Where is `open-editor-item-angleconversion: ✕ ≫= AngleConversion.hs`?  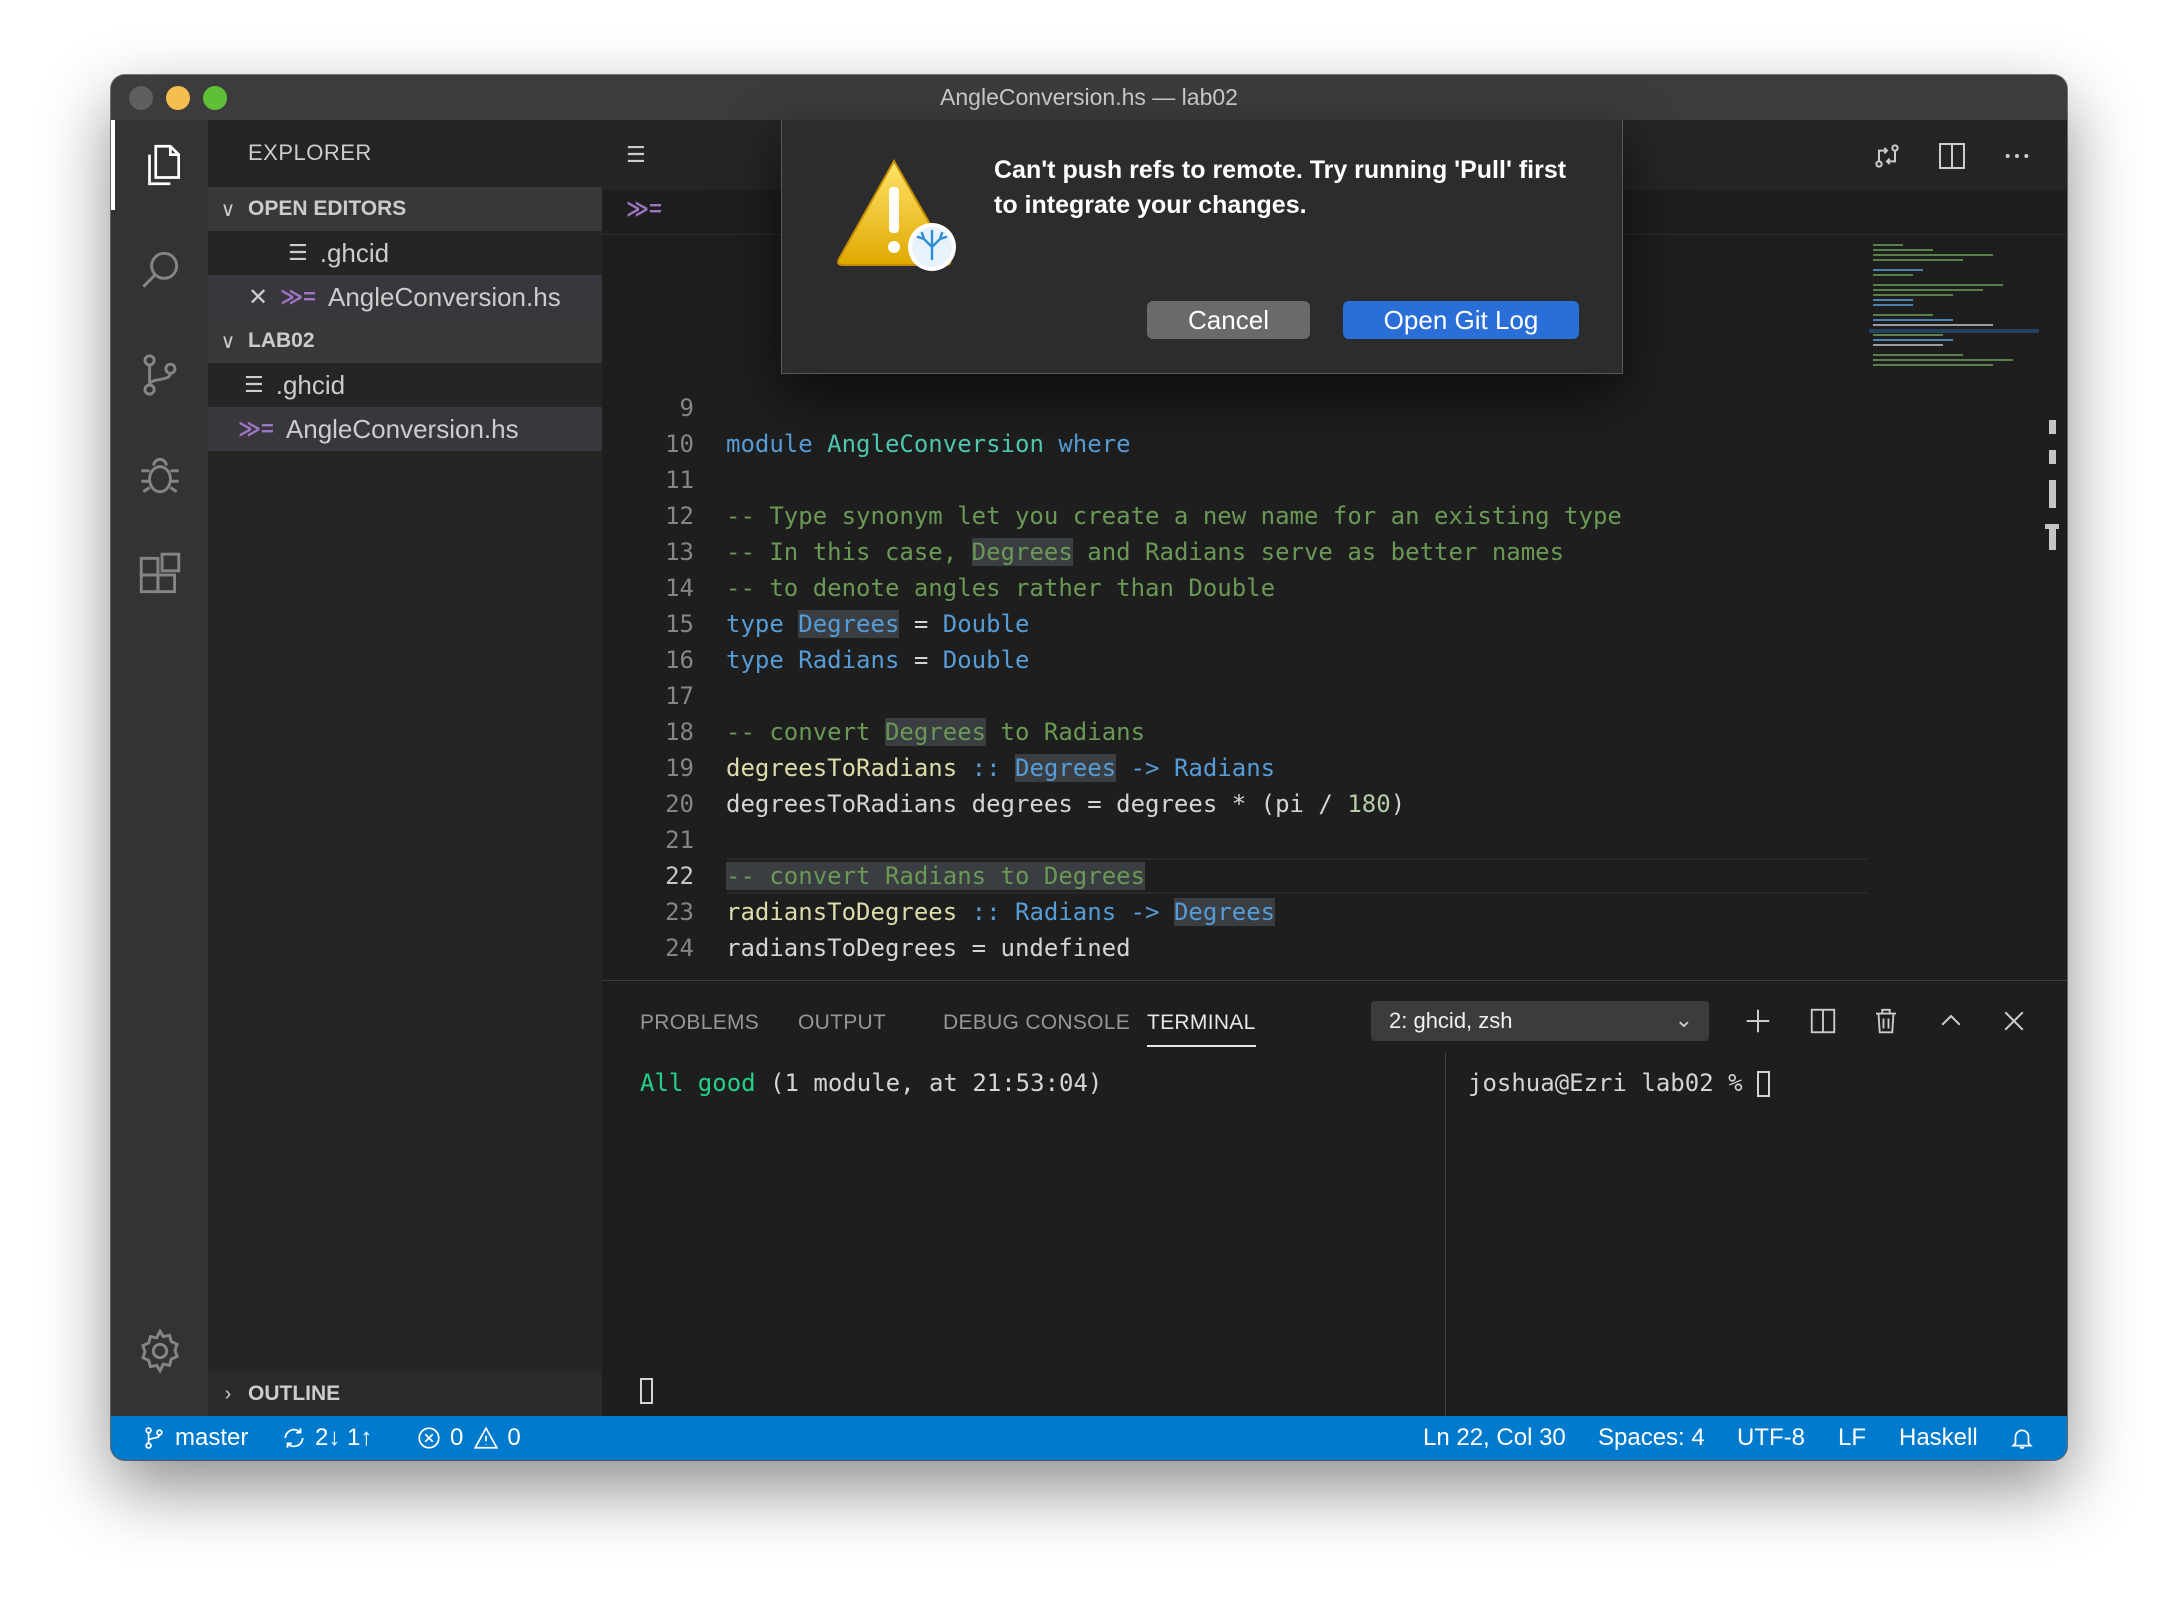
open-editor-item-angleconversion: ✕ ≫= AngleConversion.hs is located at coordinates (405, 297).